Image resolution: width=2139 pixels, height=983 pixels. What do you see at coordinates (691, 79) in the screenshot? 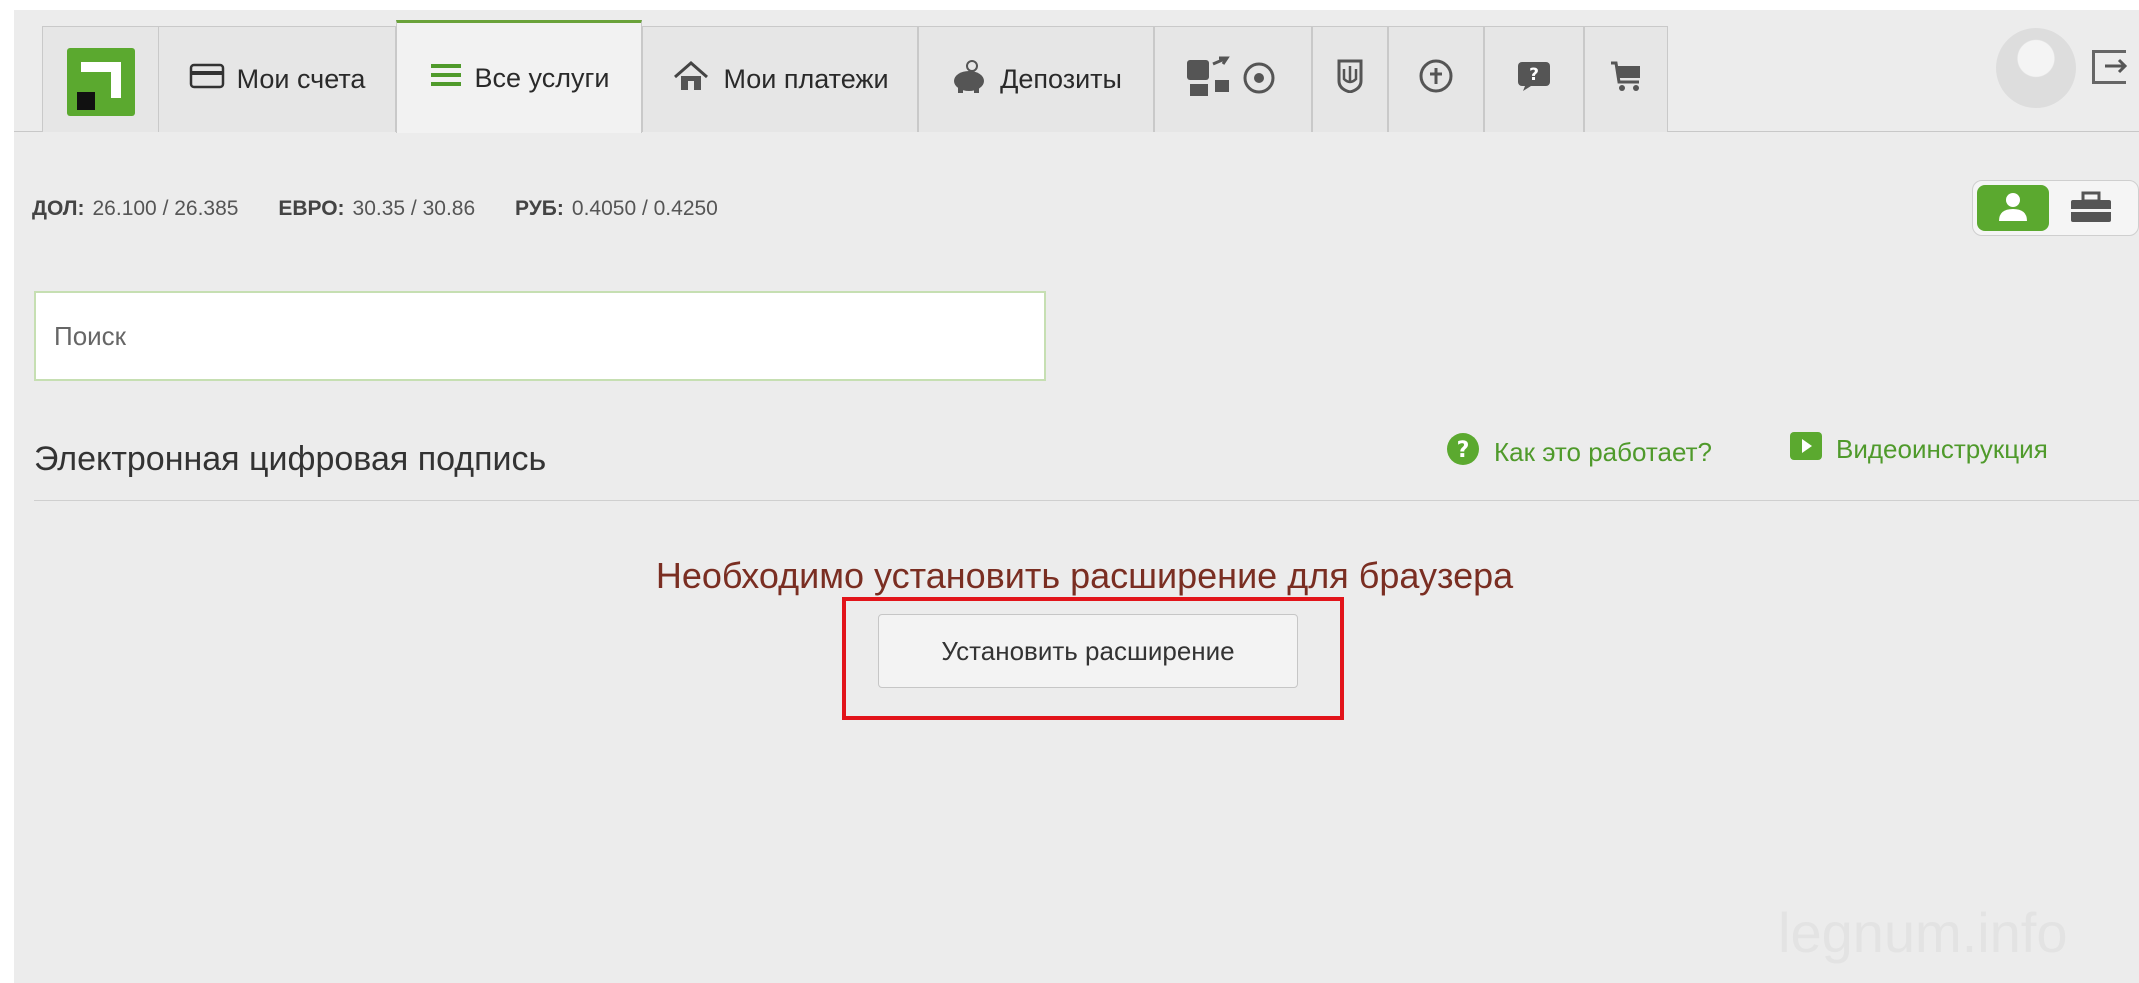
I see `house-icon` at bounding box center [691, 79].